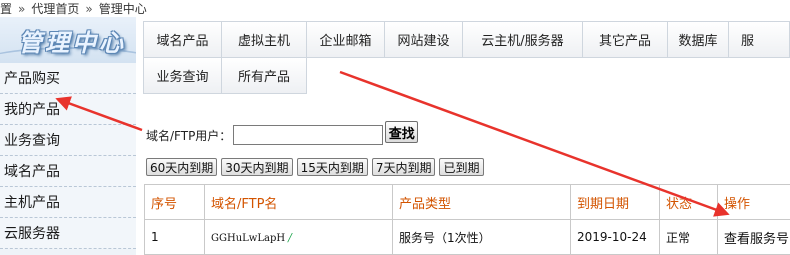  Describe the element at coordinates (290, 237) in the screenshot. I see `edit-icon: /` at that location.